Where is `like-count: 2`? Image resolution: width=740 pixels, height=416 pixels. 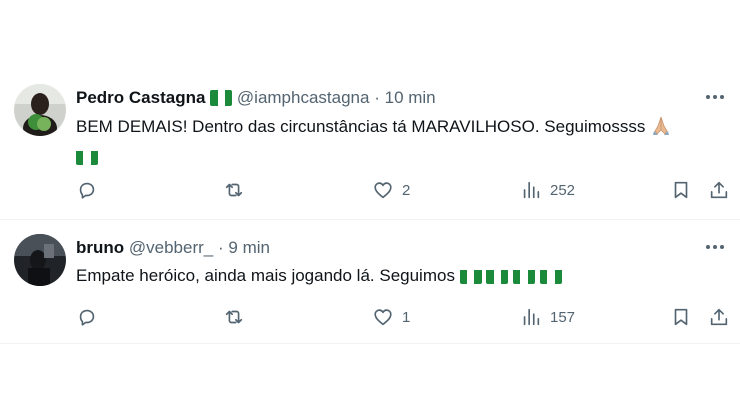 like-count: 2 is located at coordinates (406, 190).